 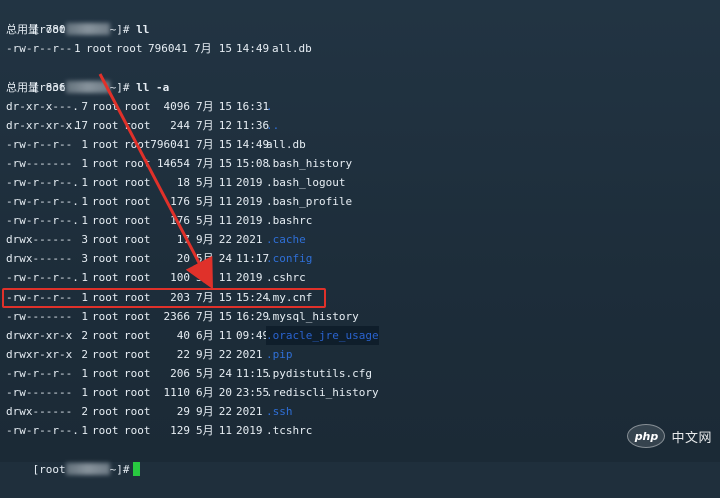 I want to click on terminal-cursor, so click(x=136, y=469).